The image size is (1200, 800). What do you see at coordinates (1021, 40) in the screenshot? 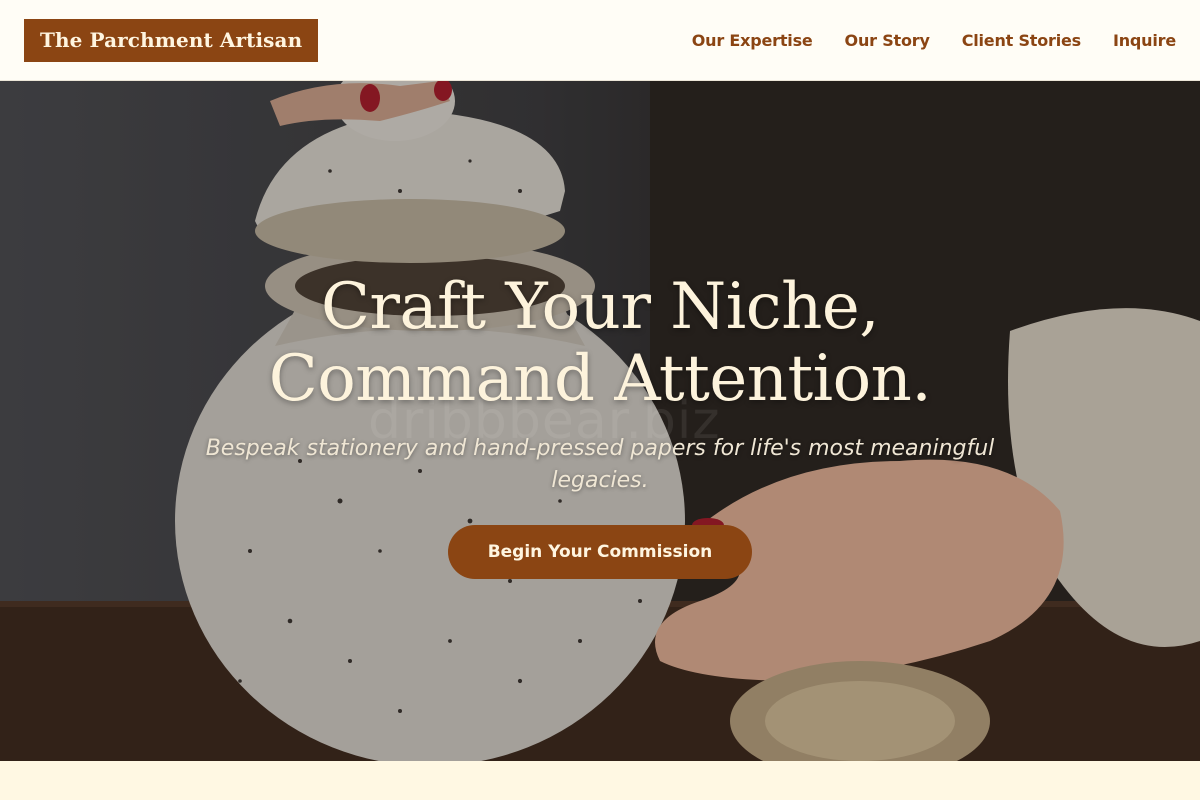
I see `nav-link-client-stories: Client Stories` at bounding box center [1021, 40].